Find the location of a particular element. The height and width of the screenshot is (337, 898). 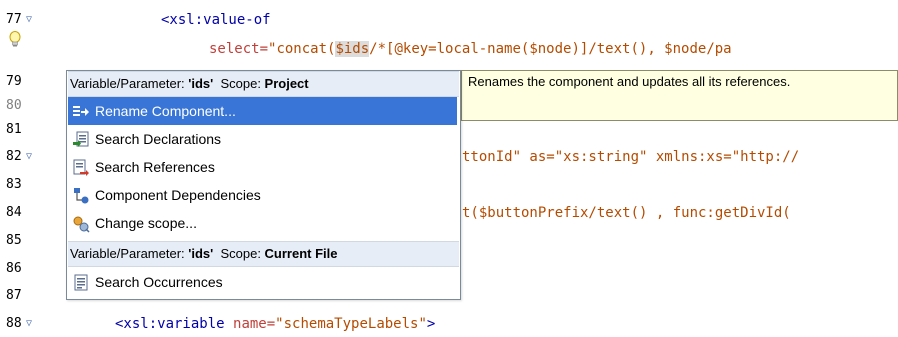

code-line-82: ttonId" as="xs:string" xmlns:xs="http:// is located at coordinates (630, 157).